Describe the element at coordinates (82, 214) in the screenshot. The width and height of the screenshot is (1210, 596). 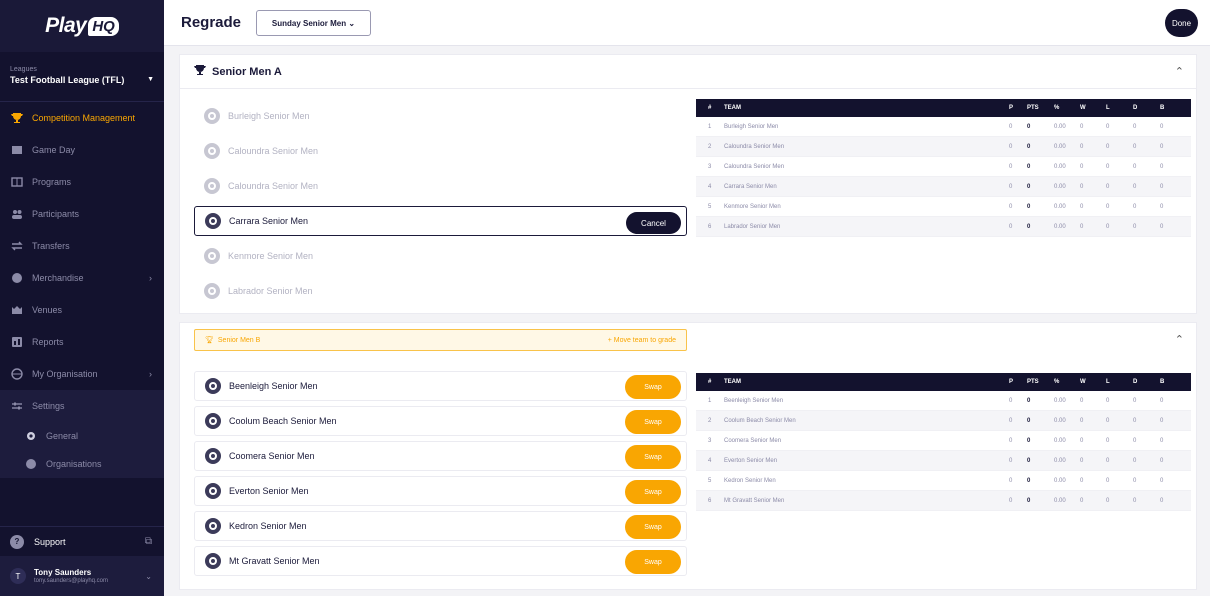
I see `sidebar-item-participants: Participants` at that location.